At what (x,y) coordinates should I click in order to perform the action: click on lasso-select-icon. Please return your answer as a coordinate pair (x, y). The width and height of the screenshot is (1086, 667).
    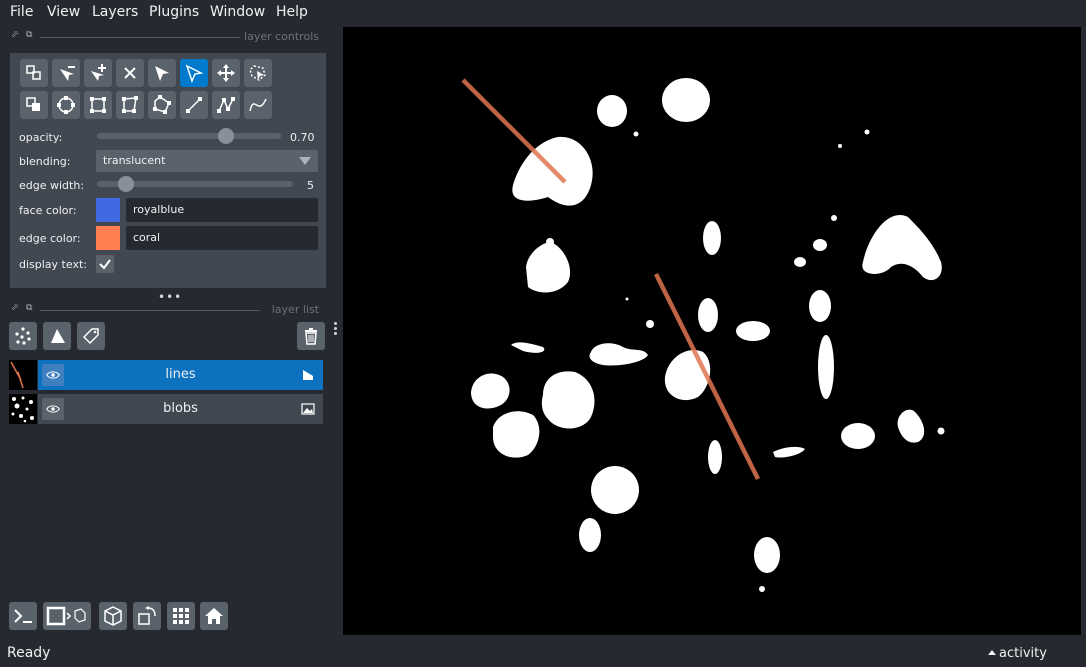
    Looking at the image, I should click on (258, 73).